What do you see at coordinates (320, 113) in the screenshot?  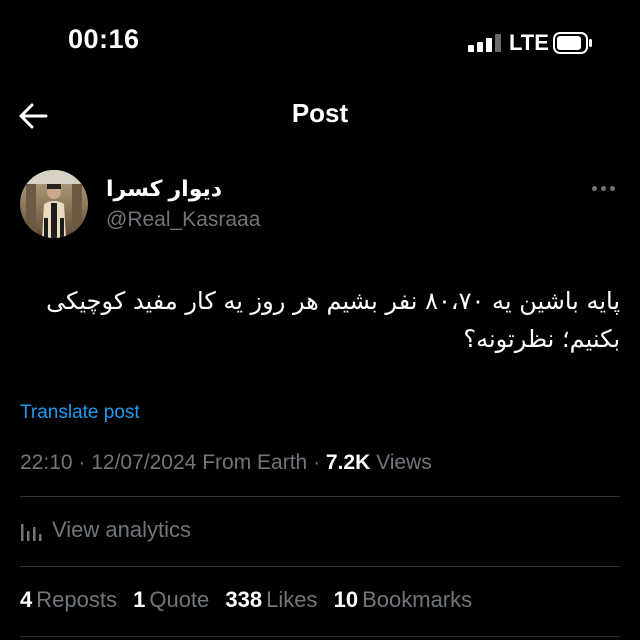 I see `page-title: Post` at bounding box center [320, 113].